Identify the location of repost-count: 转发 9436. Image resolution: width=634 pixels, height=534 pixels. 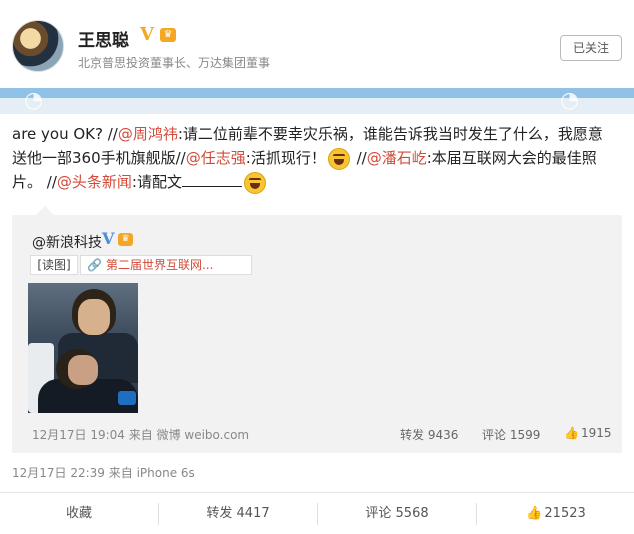
(429, 434).